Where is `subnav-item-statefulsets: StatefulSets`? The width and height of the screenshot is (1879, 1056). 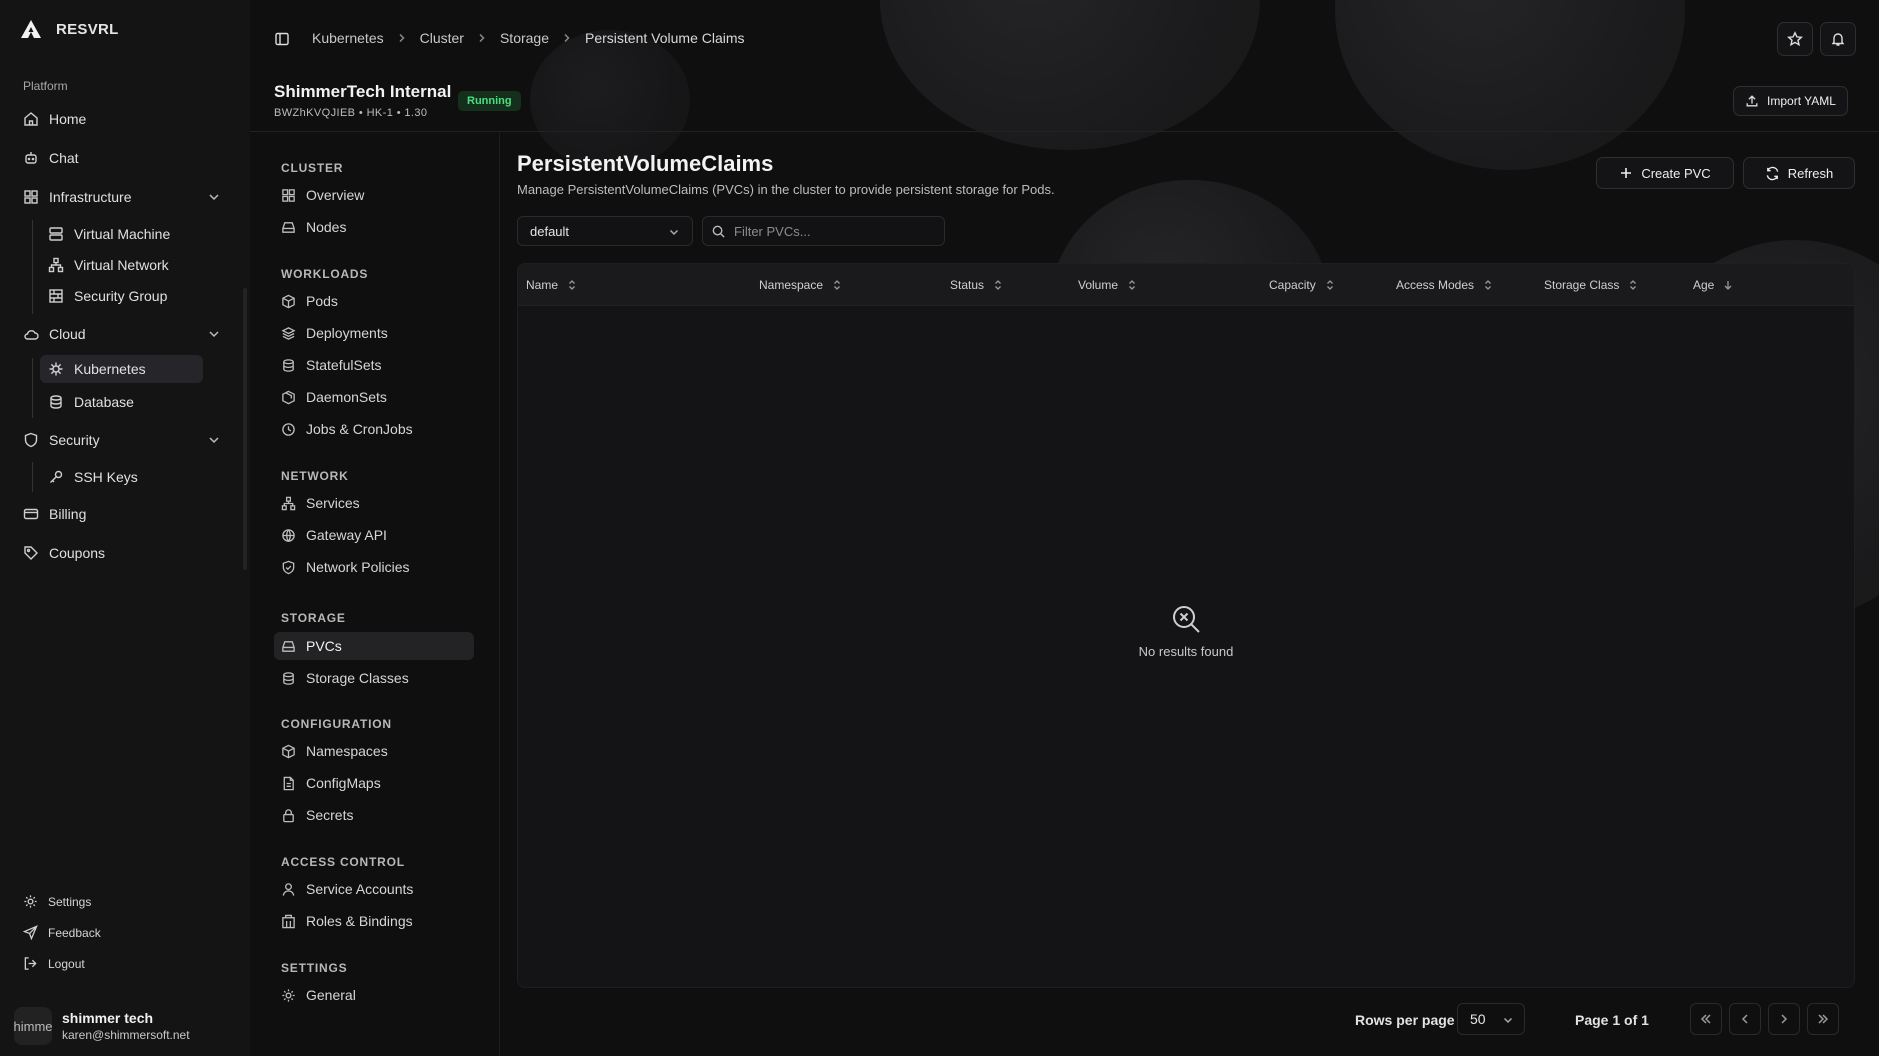 subnav-item-statefulsets: StatefulSets is located at coordinates (374, 365).